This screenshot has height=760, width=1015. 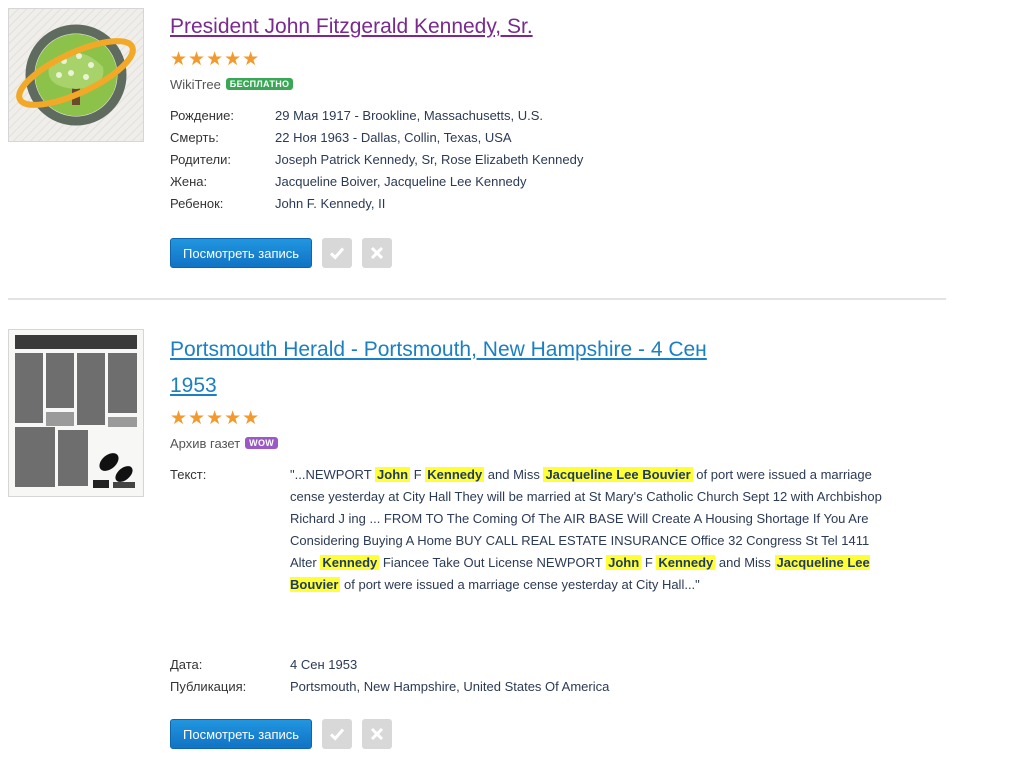 I want to click on source-name: WikiTree, so click(x=195, y=84).